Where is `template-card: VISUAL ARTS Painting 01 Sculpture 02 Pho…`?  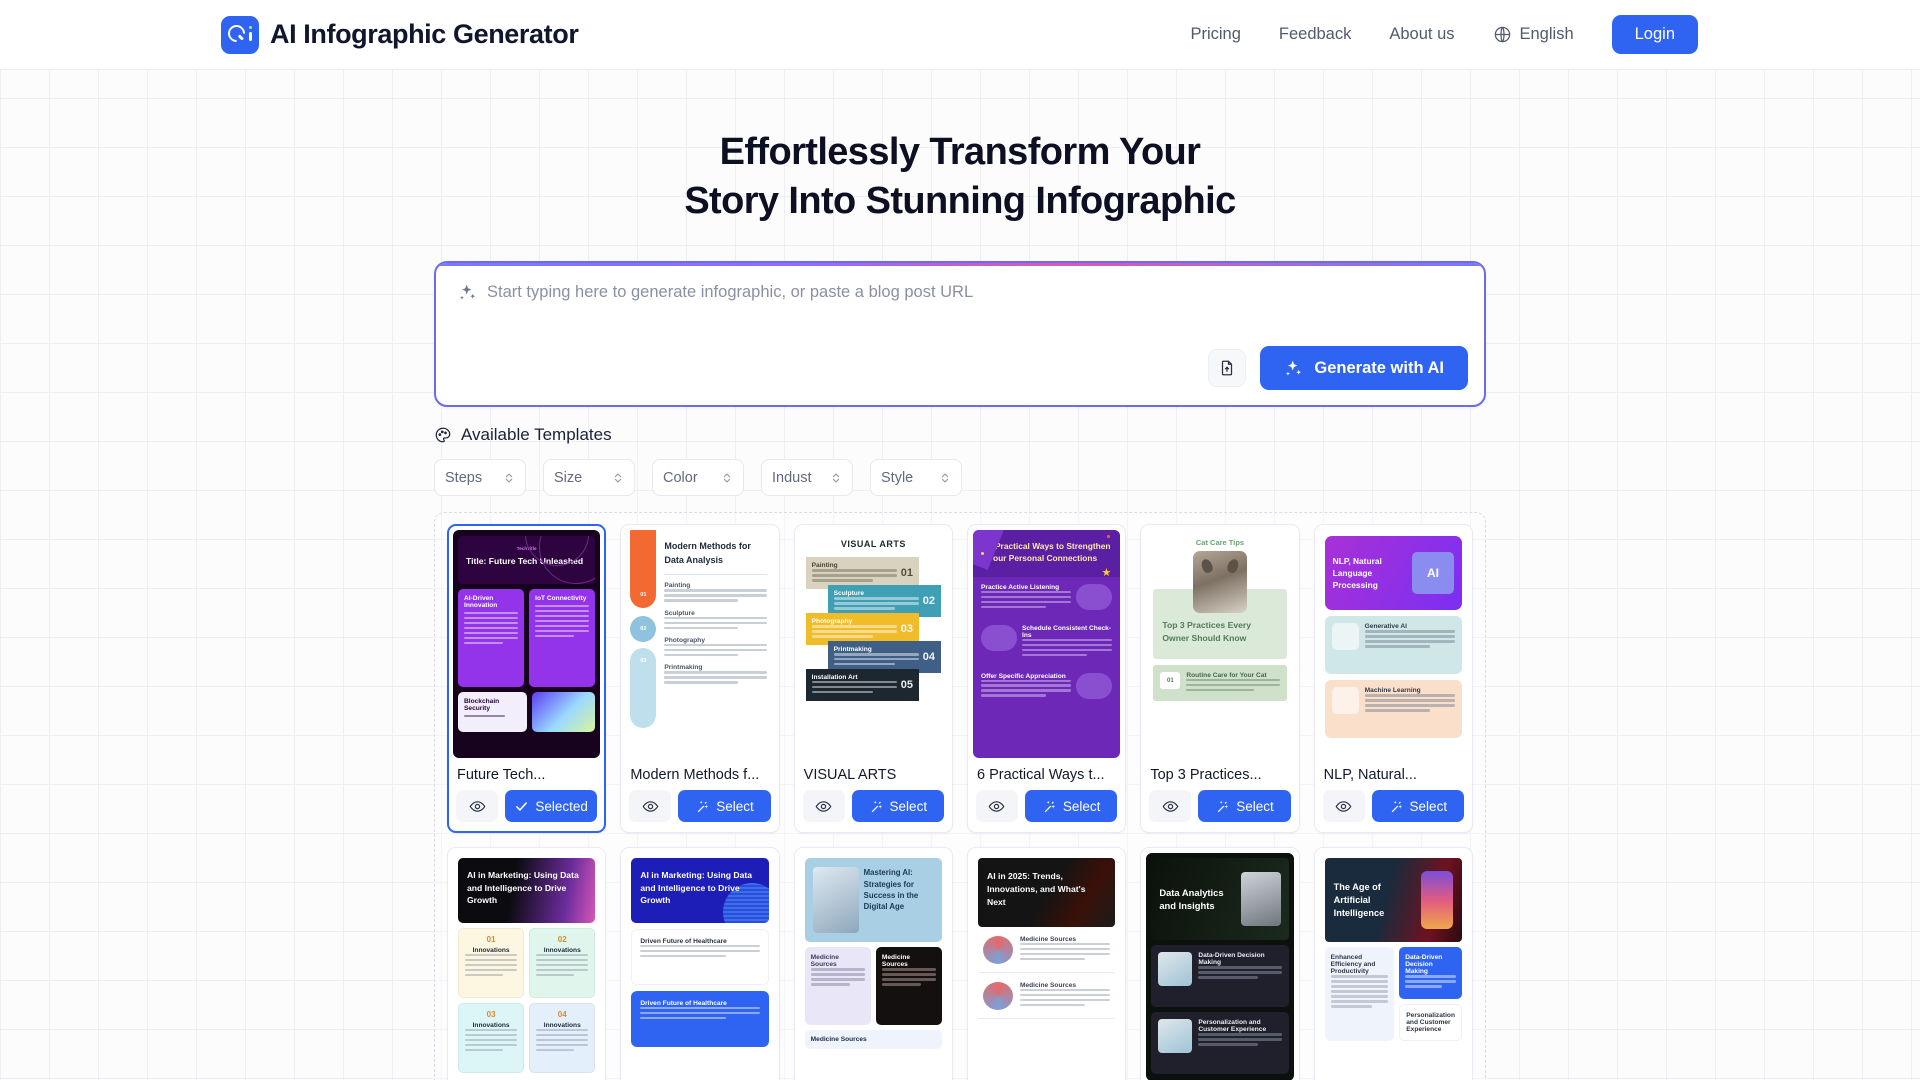 template-card: VISUAL ARTS Painting 01 Sculpture 02 Pho… is located at coordinates (873, 679).